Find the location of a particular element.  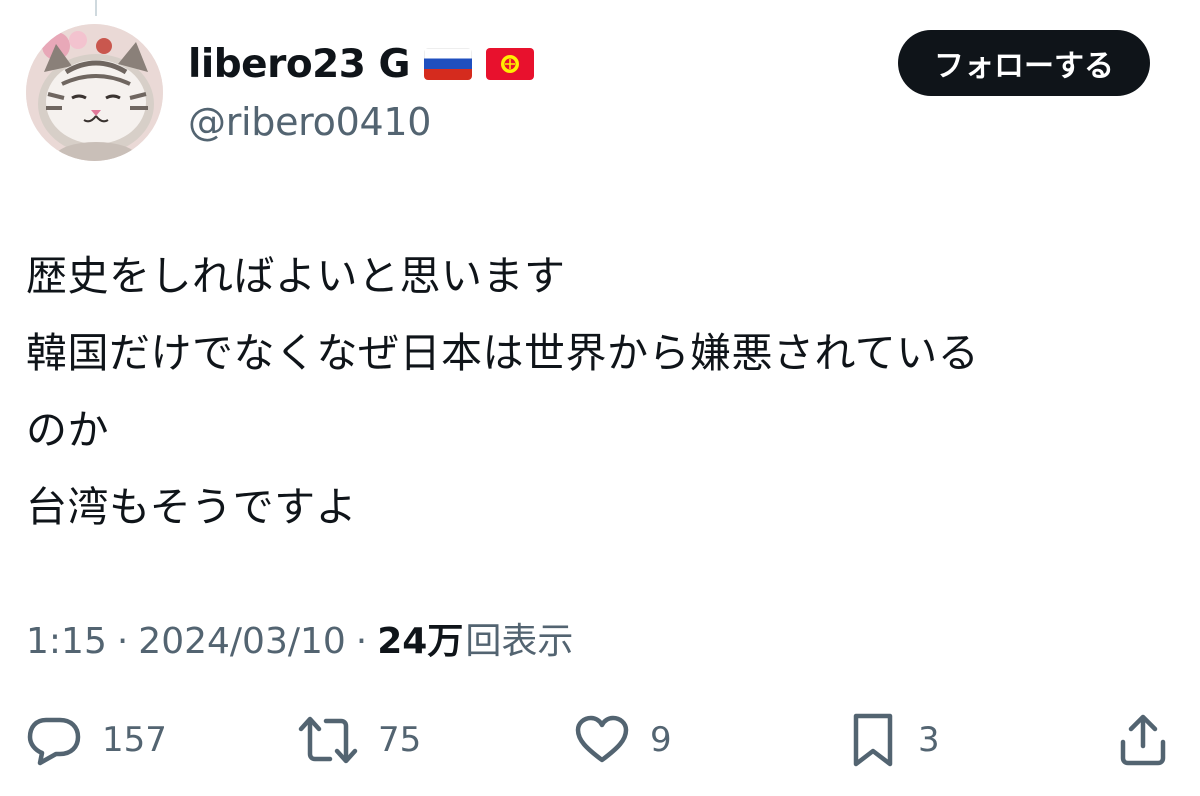

views-label: 回表示 is located at coordinates (519, 641).